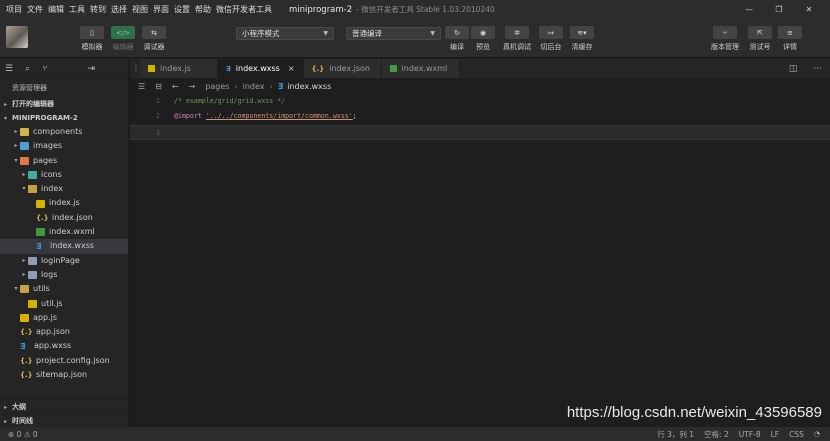  I want to click on file-tree-item: ▾ index, so click(64, 189).